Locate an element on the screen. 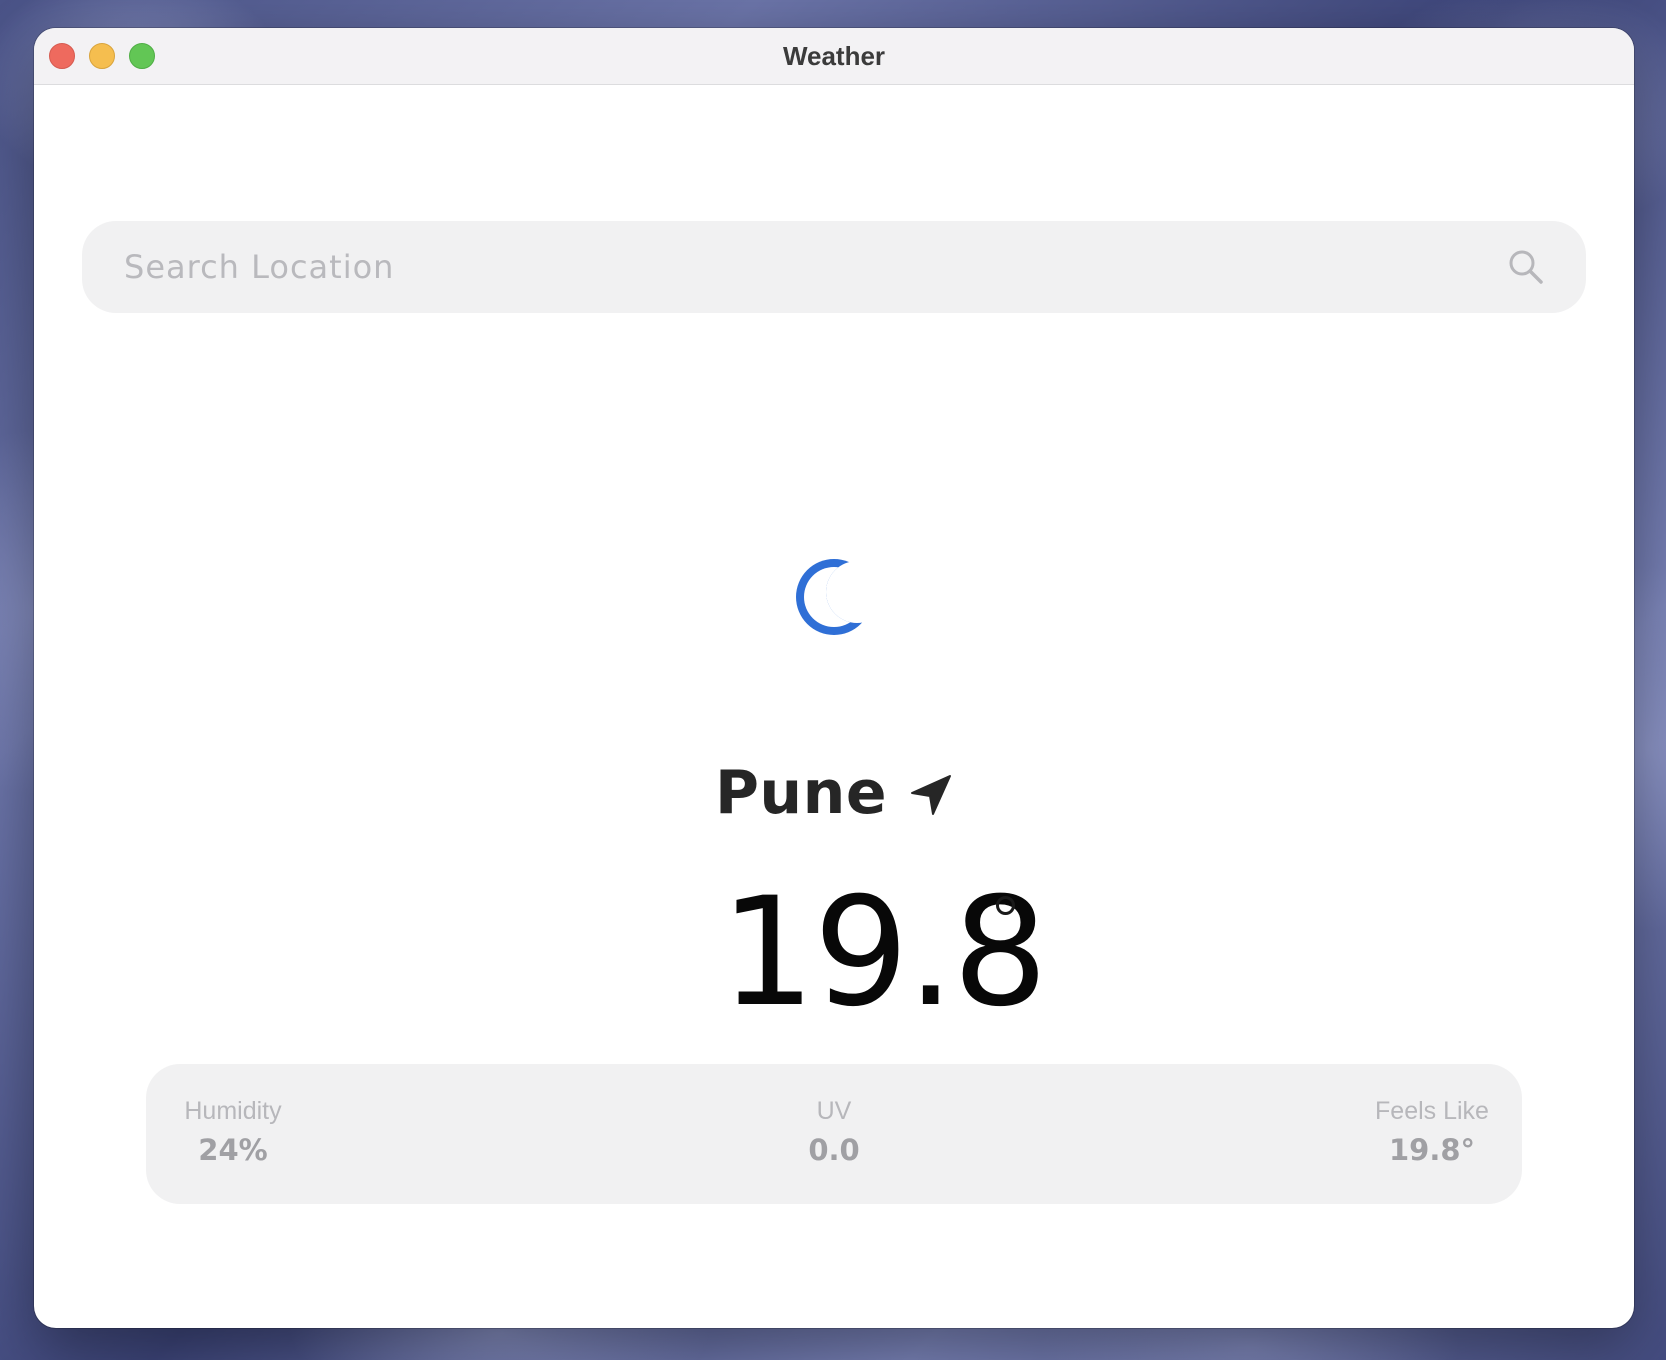 The image size is (1666, 1360). feels-like-label: Feels Like is located at coordinates (1432, 1111).